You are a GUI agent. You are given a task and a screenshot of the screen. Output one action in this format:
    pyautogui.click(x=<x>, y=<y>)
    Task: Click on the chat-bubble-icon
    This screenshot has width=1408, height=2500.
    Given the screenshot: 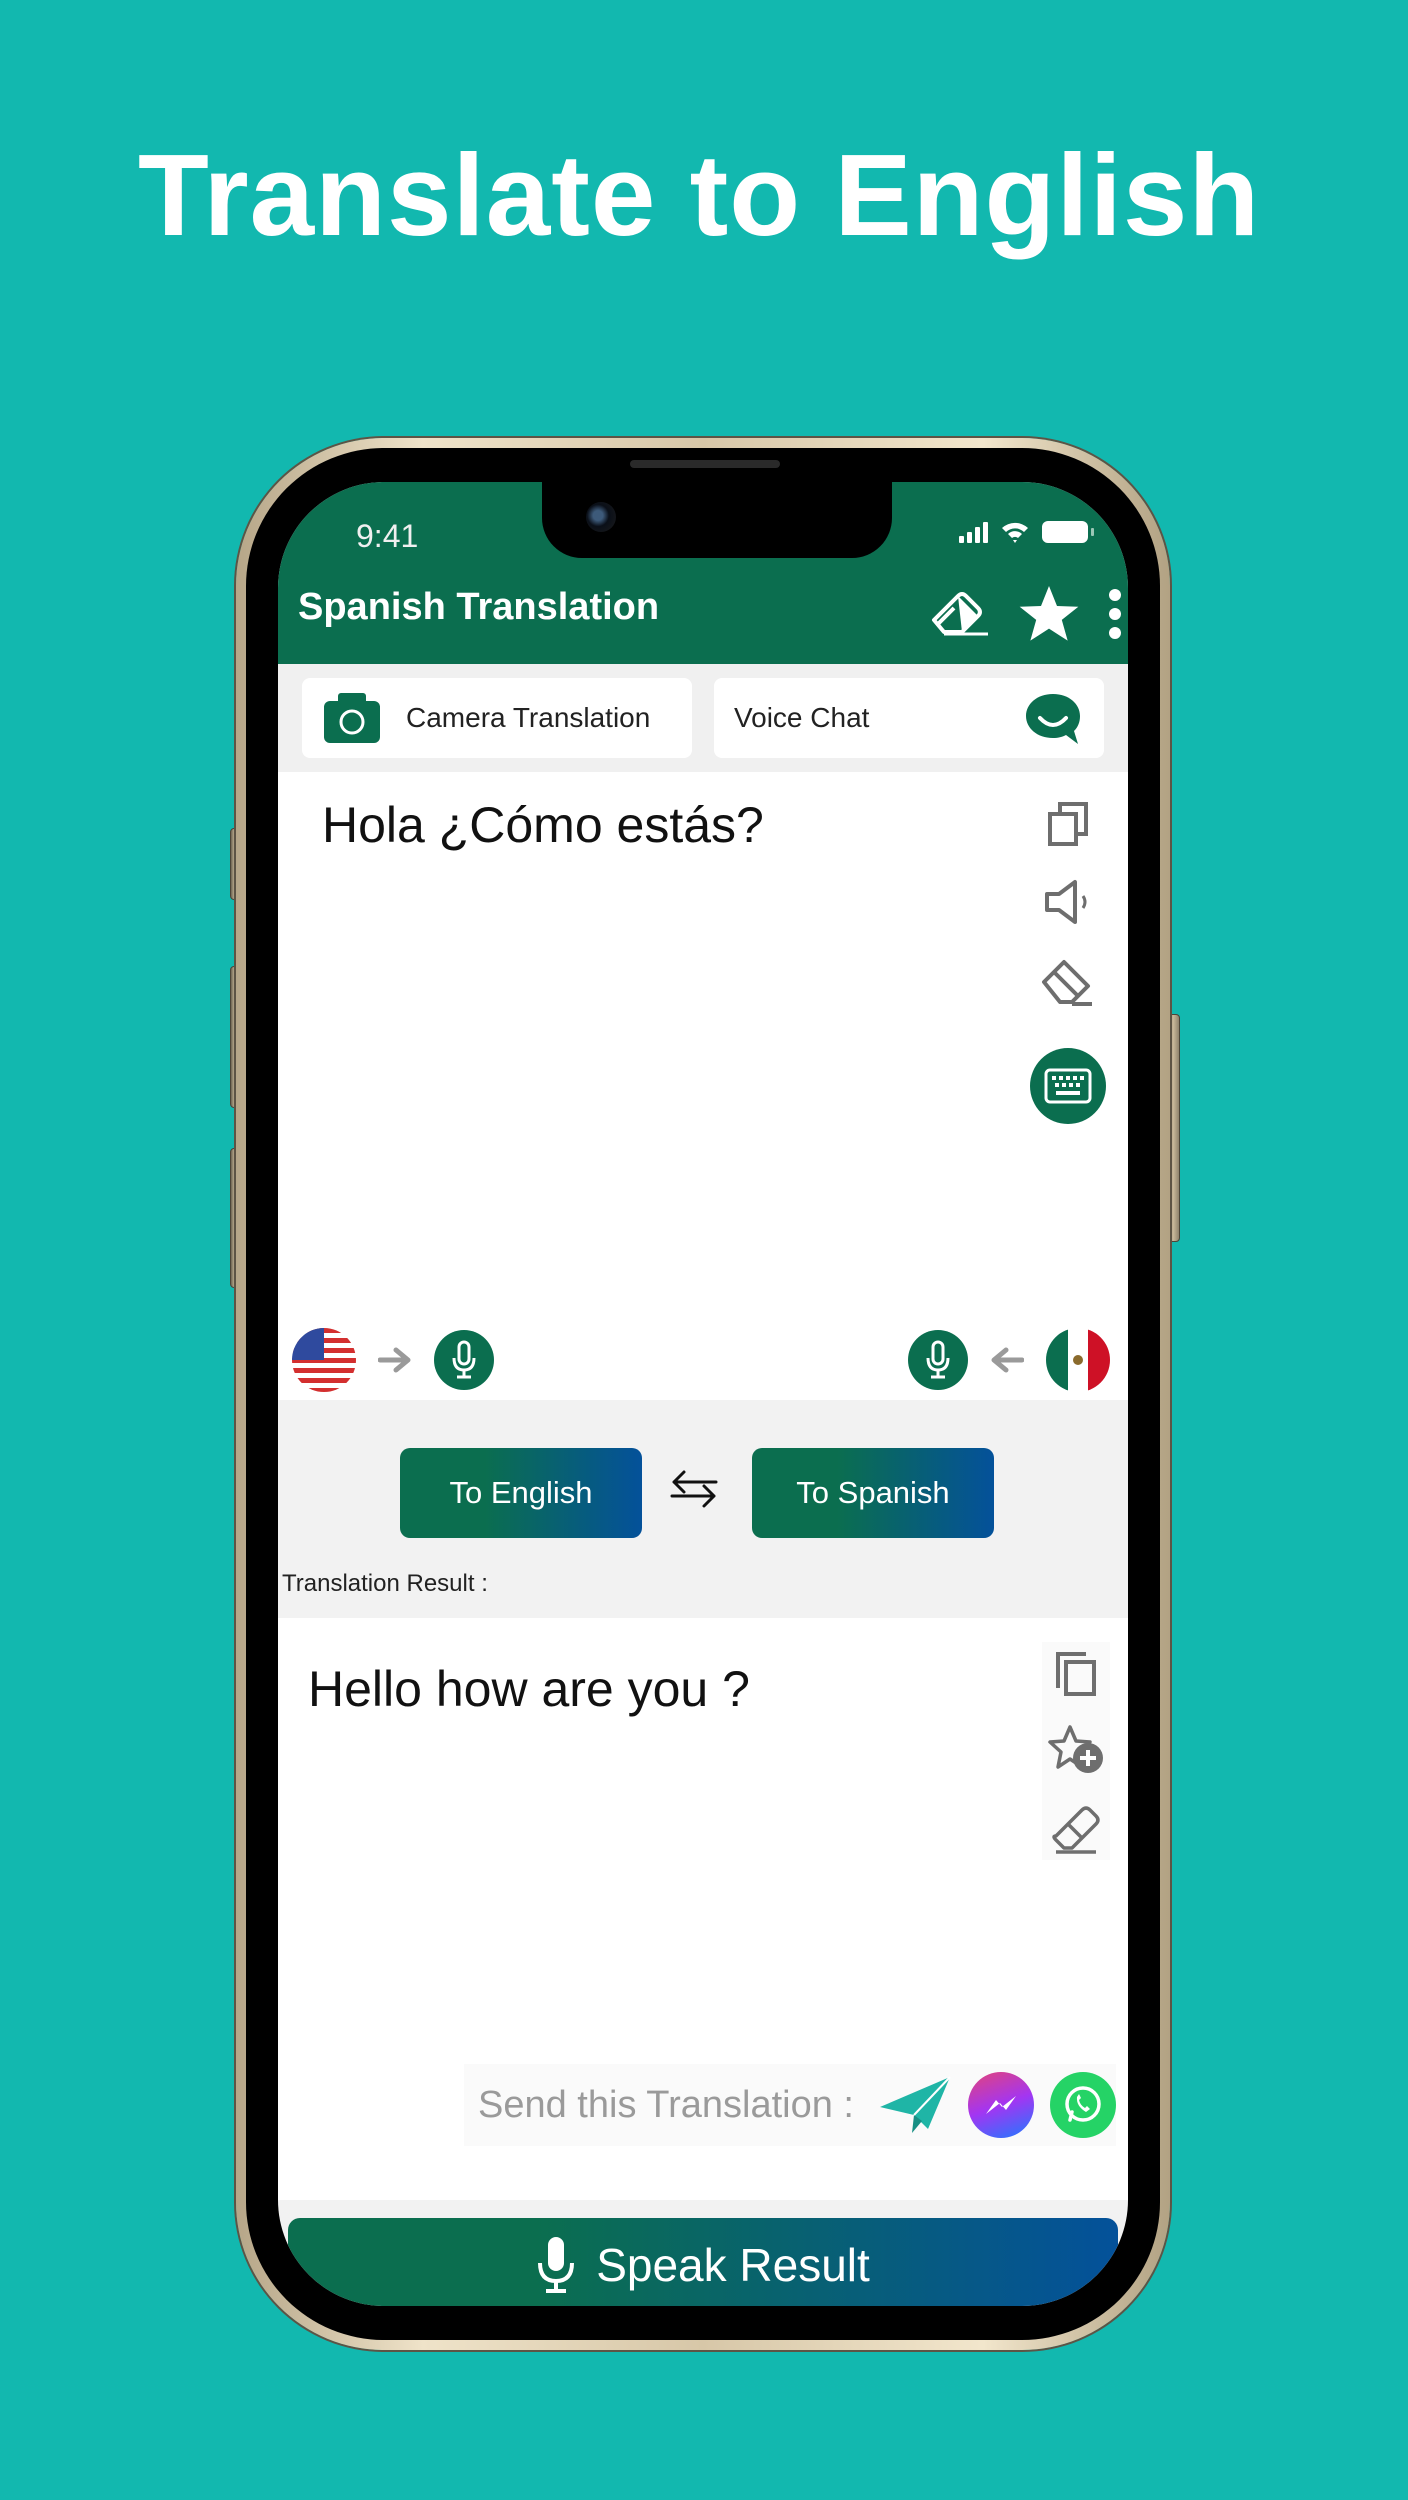 What is the action you would take?
    pyautogui.click(x=1053, y=719)
    